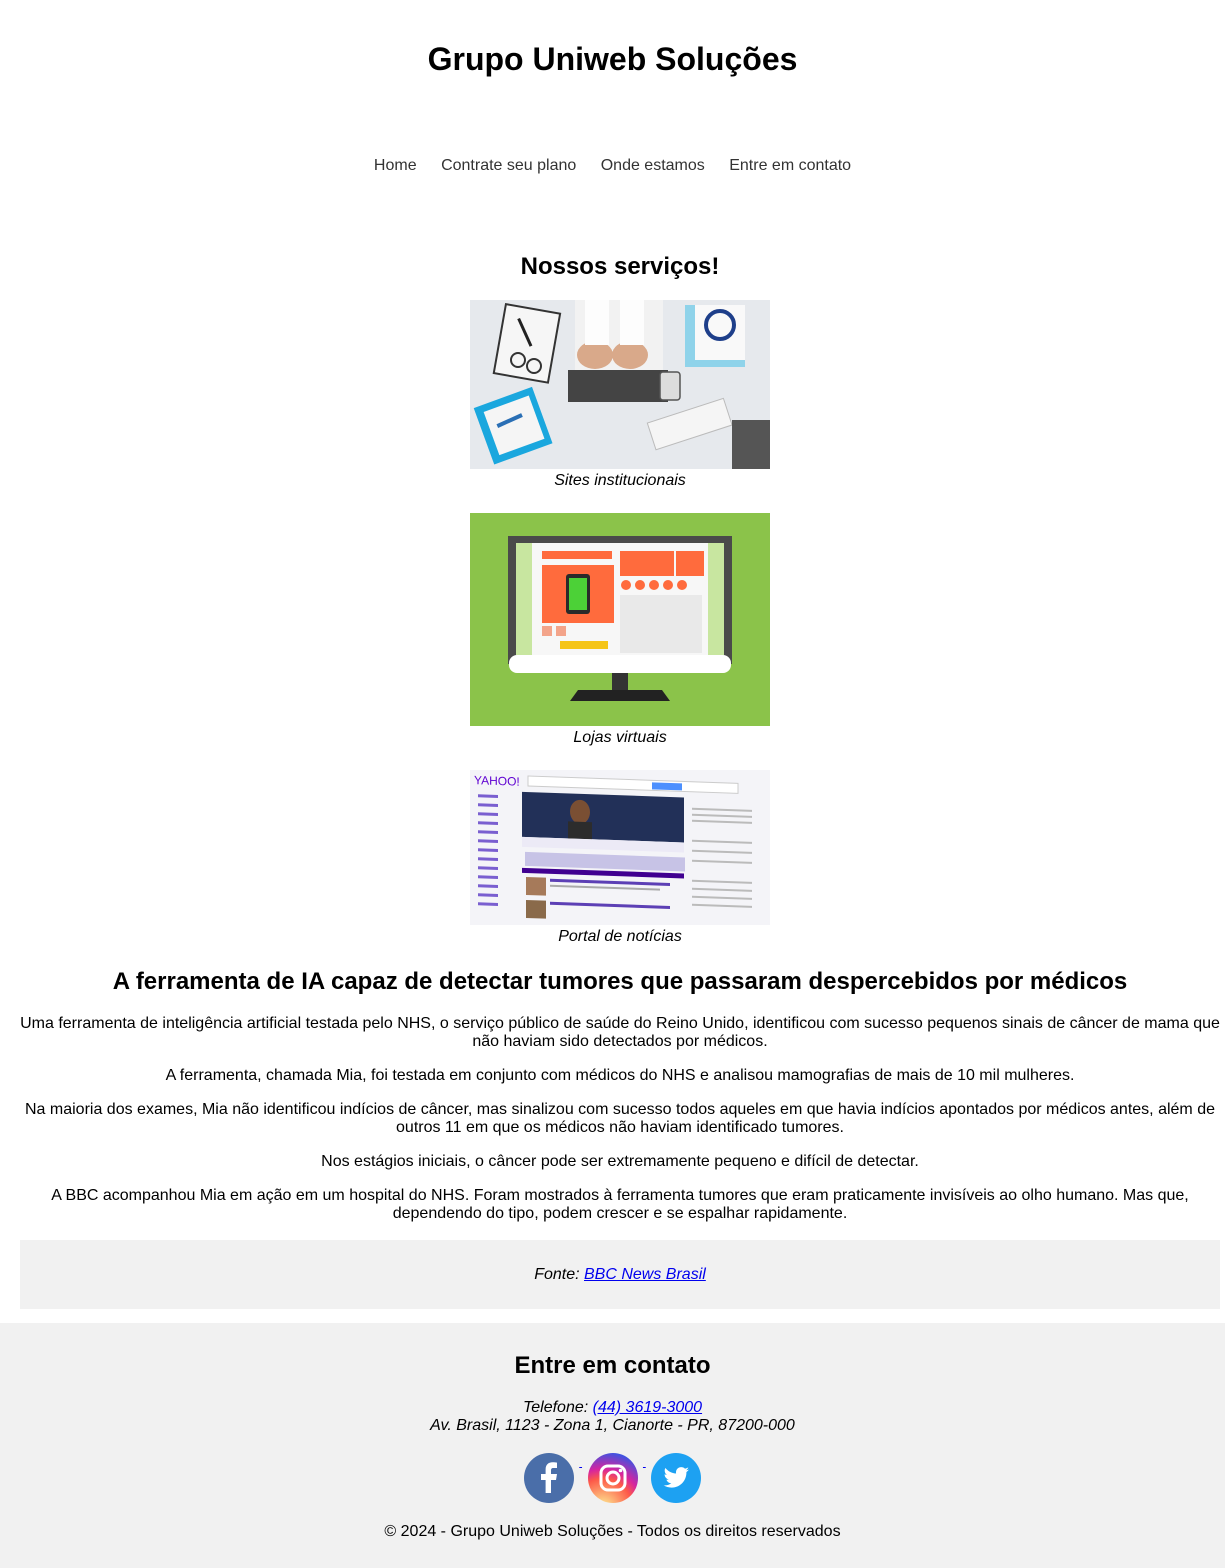  Describe the element at coordinates (620, 266) in the screenshot. I see `services-title: Nossos serviços!` at that location.